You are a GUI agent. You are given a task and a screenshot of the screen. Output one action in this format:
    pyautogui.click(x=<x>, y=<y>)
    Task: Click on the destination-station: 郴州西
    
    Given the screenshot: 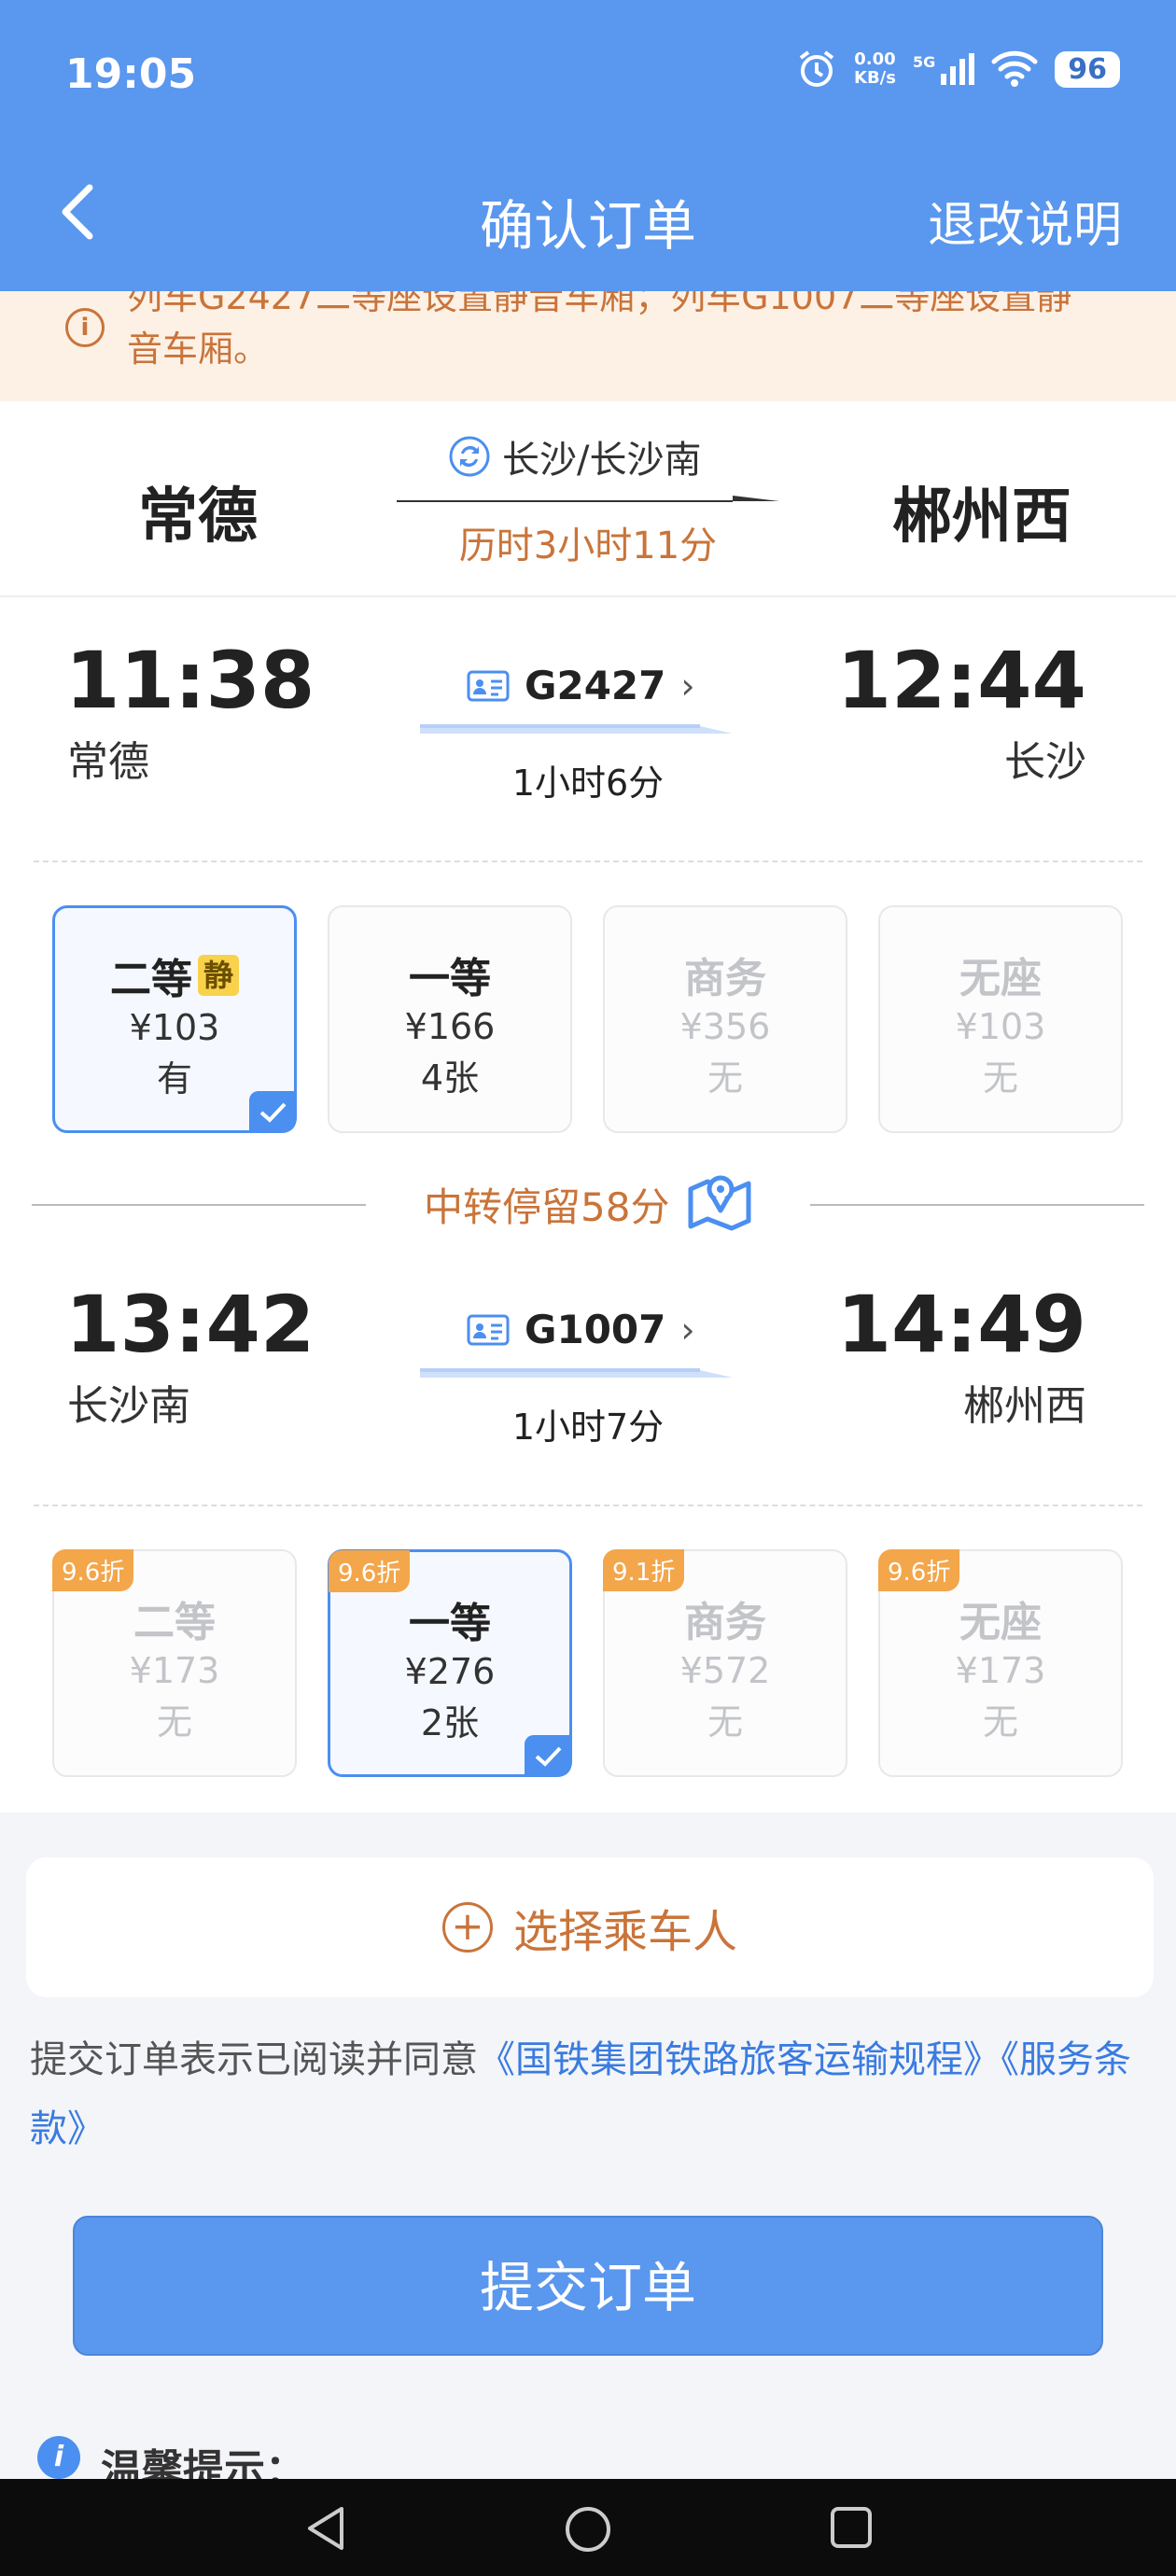 What is the action you would take?
    pyautogui.click(x=981, y=517)
    